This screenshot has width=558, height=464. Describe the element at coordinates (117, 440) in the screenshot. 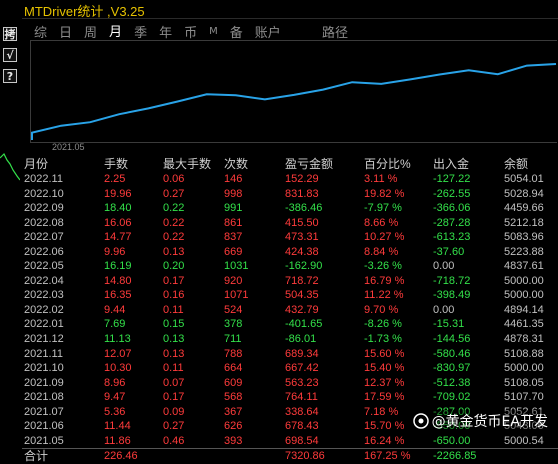

I see `table-cell: 11.86` at that location.